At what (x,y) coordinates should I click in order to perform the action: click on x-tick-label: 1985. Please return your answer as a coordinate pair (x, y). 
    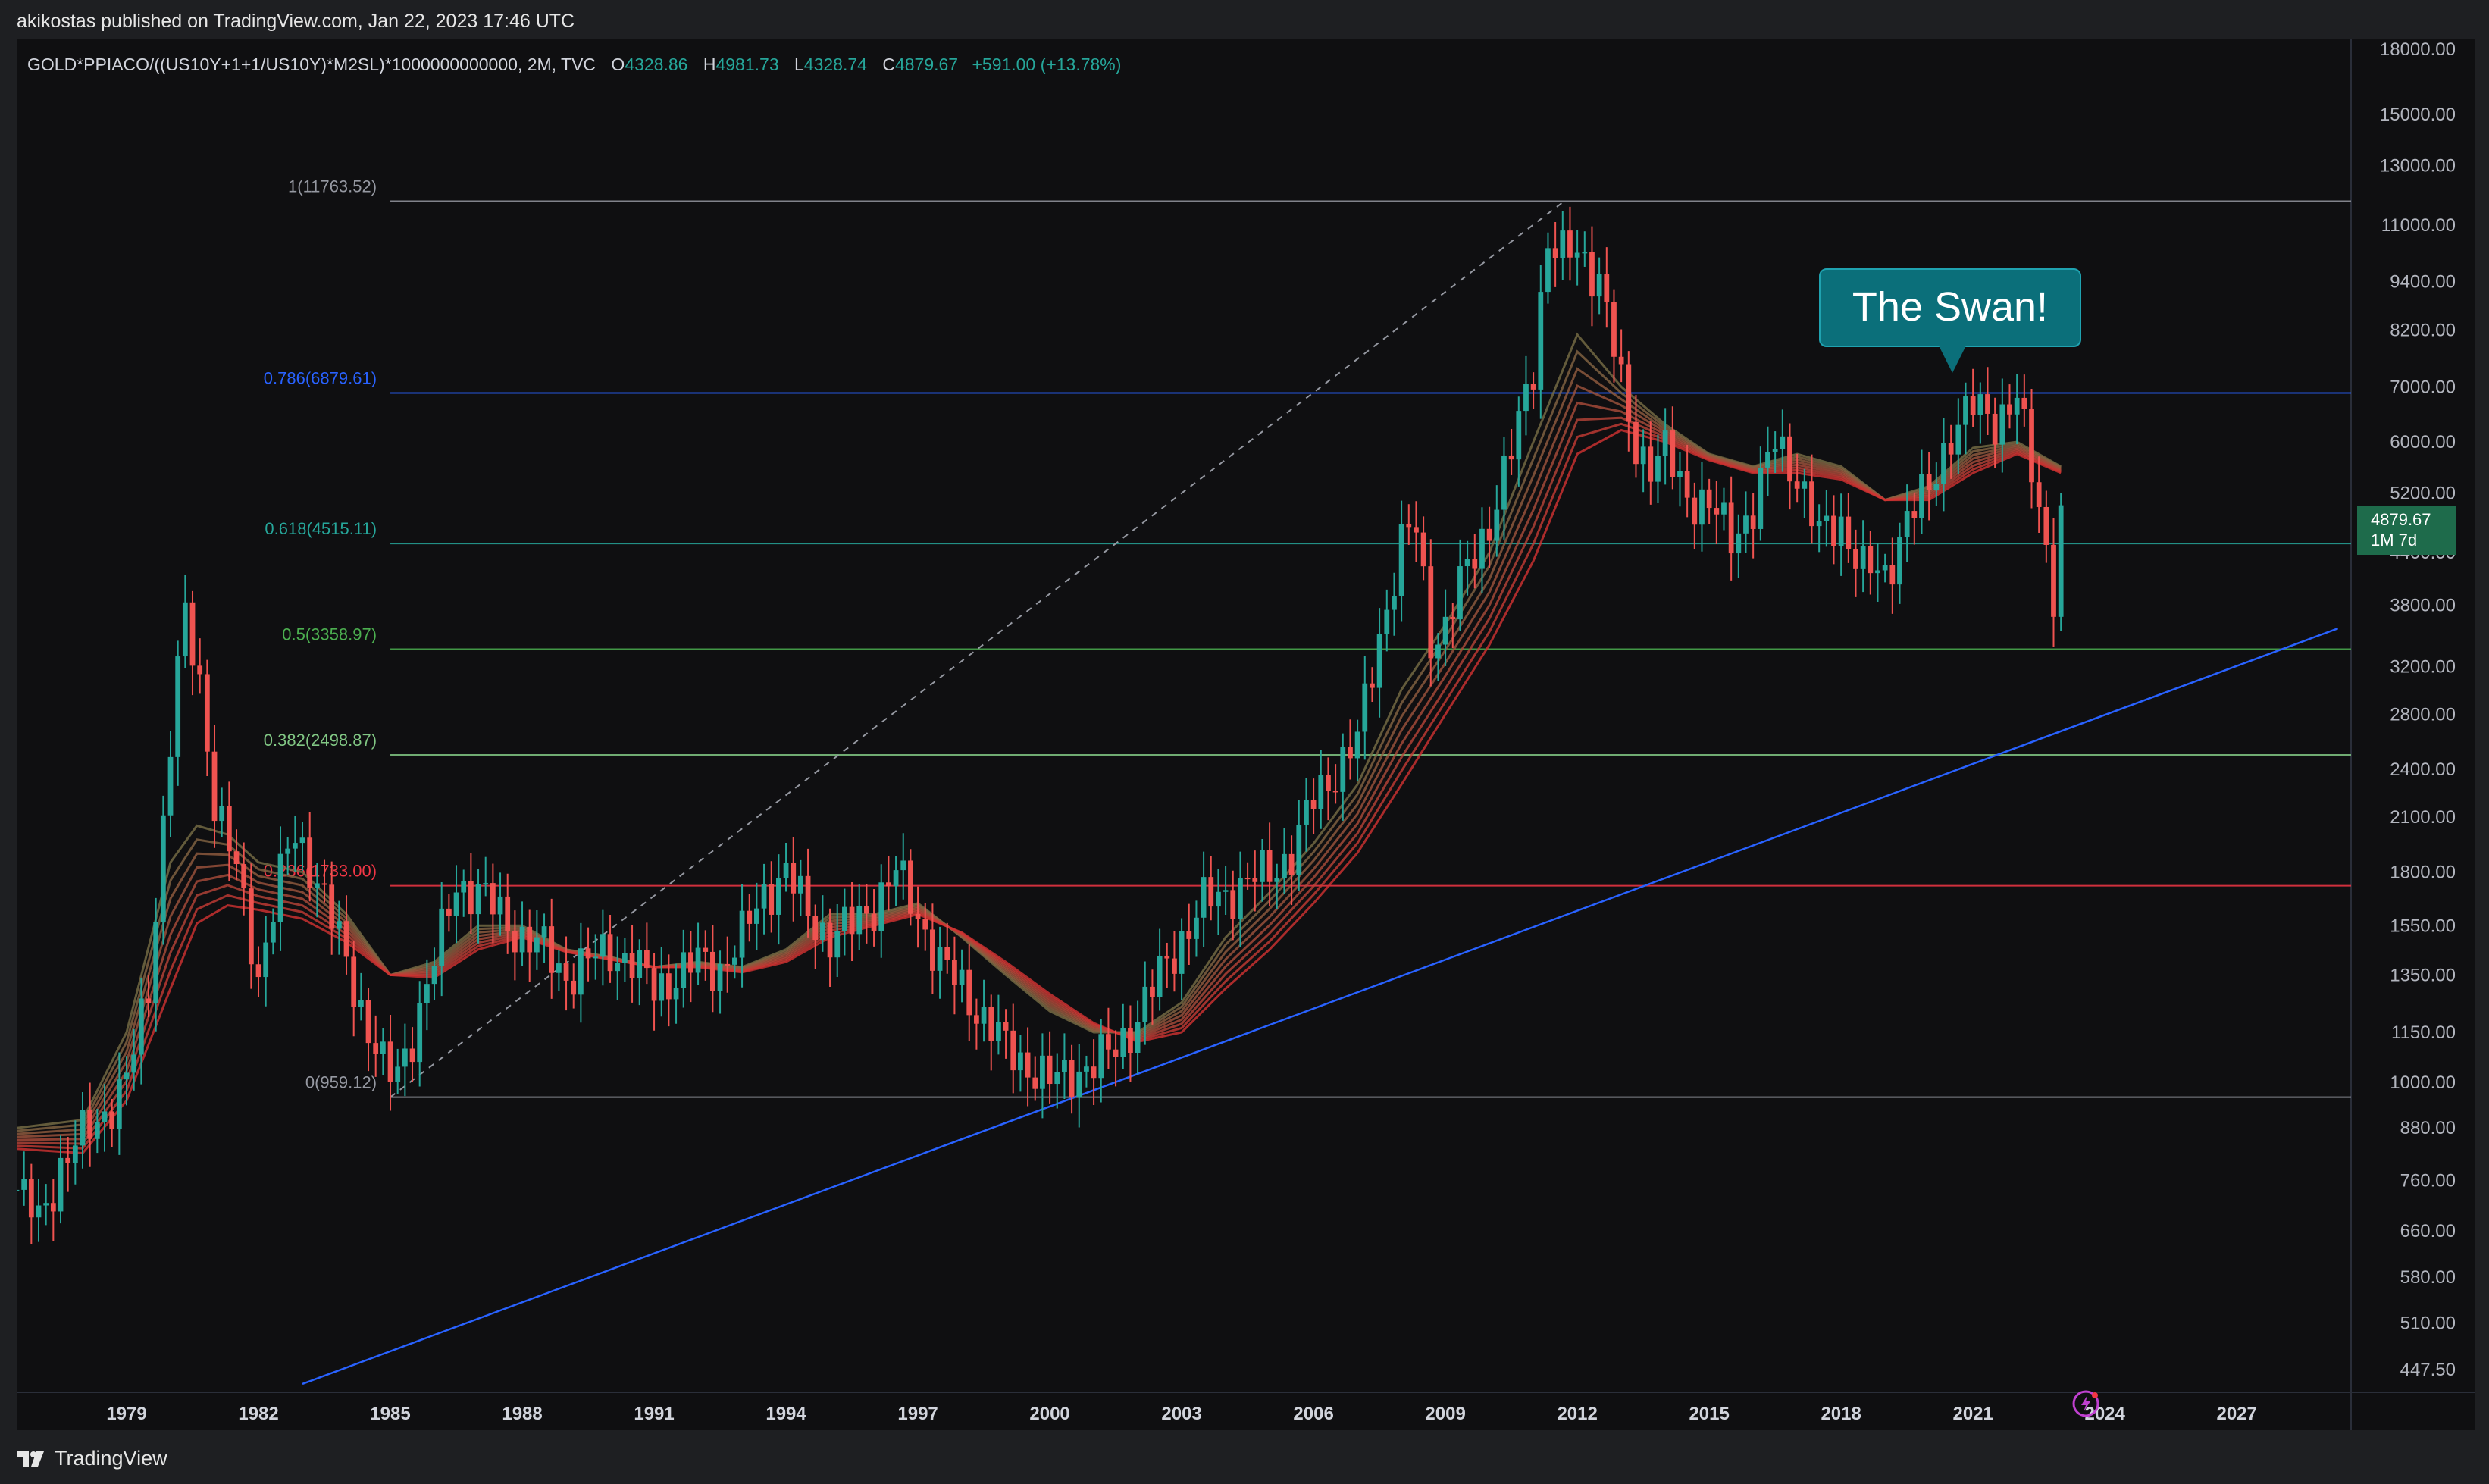
    Looking at the image, I should click on (390, 1414).